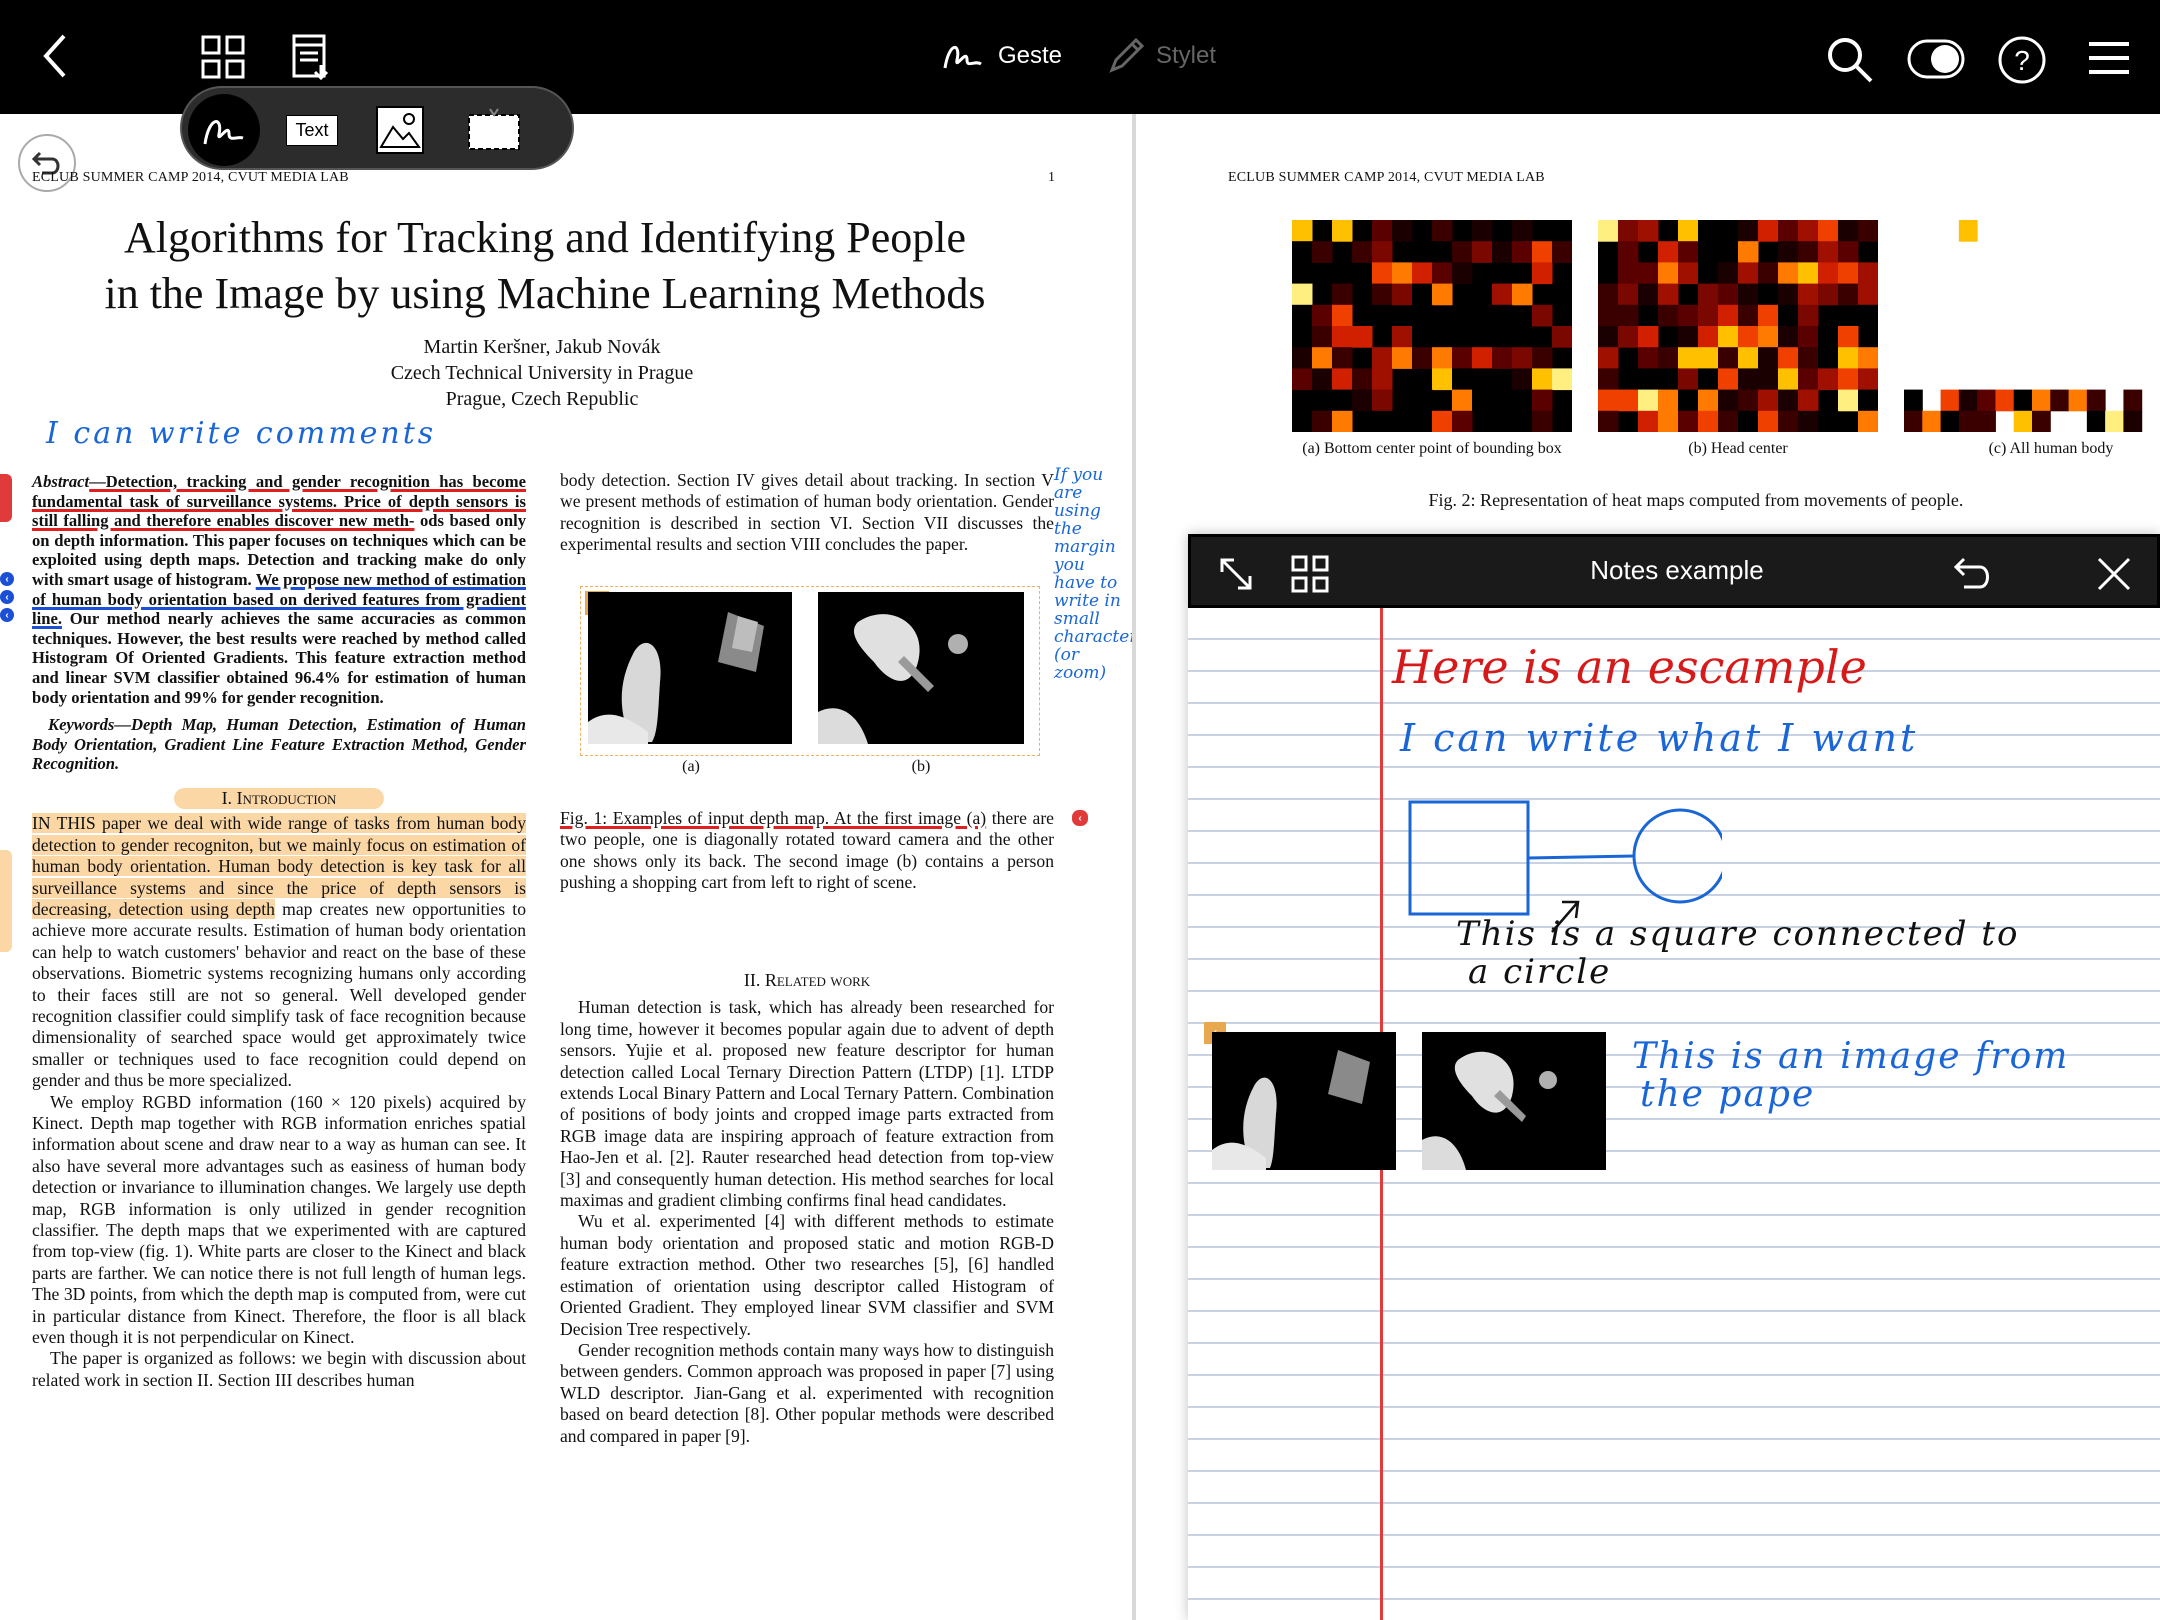 The width and height of the screenshot is (2160, 1620). What do you see at coordinates (1126, 56) in the screenshot?
I see `stylus-icon` at bounding box center [1126, 56].